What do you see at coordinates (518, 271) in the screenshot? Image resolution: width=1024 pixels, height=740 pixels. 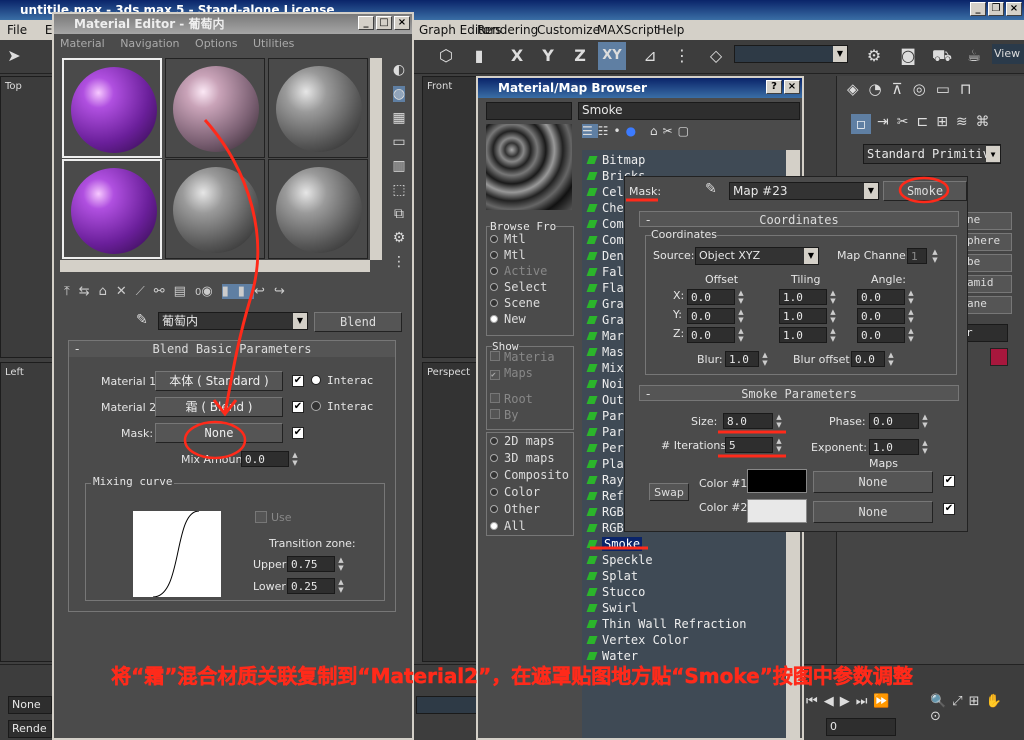 I see `browse-from-radio: Active` at bounding box center [518, 271].